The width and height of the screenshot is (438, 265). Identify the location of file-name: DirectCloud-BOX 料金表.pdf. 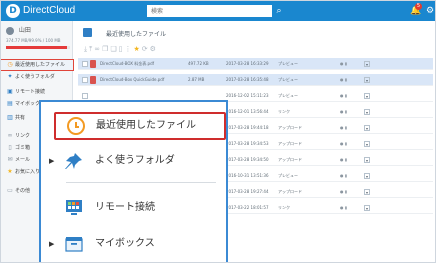
(127, 63).